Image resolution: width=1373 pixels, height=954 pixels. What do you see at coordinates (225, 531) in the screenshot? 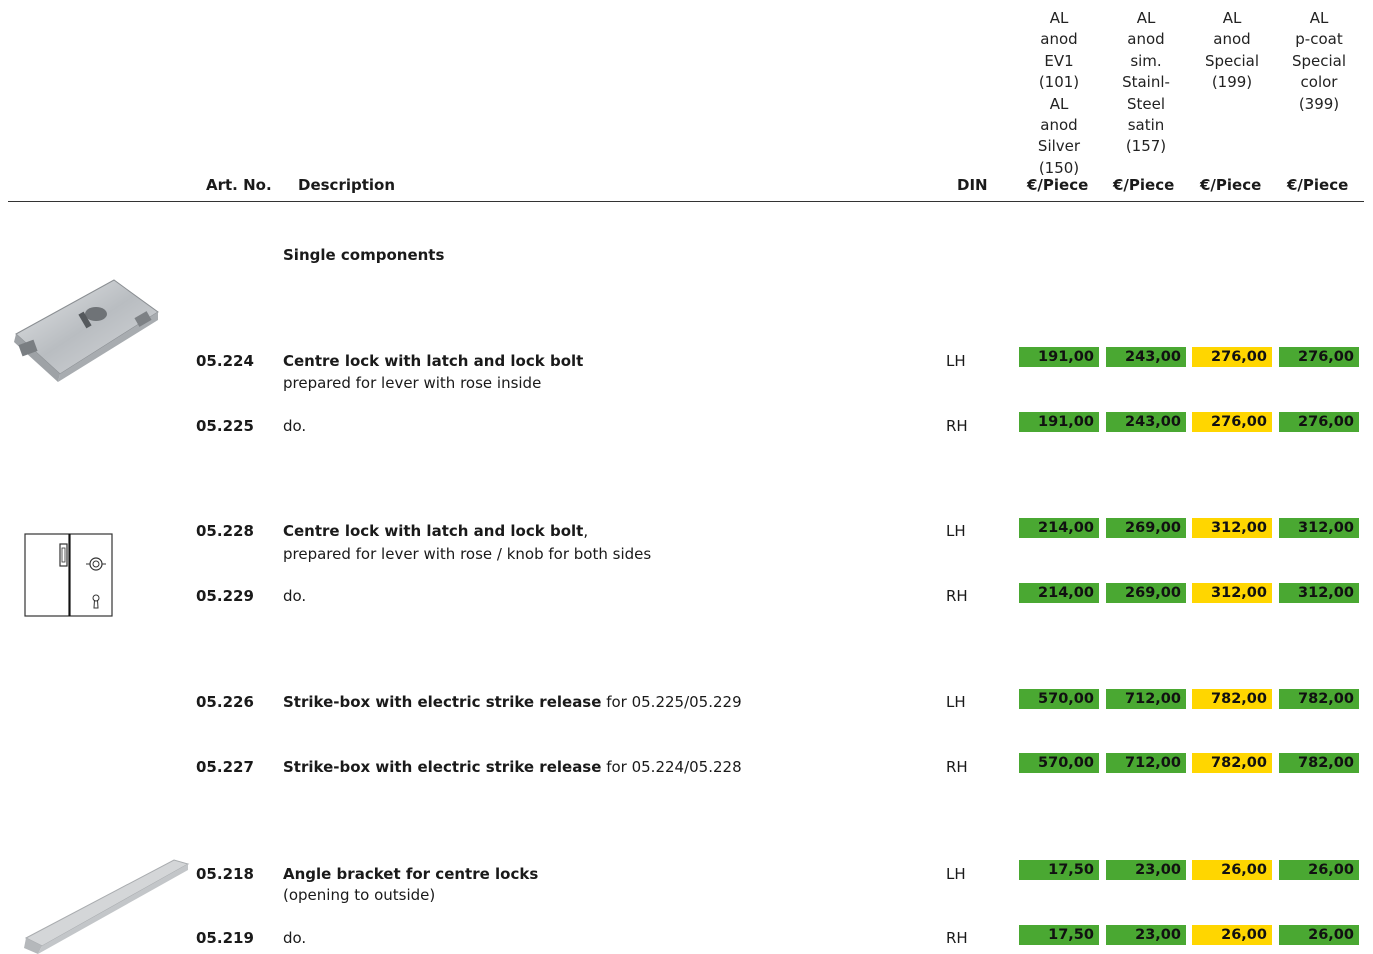
I see `art-no: 05.228` at bounding box center [225, 531].